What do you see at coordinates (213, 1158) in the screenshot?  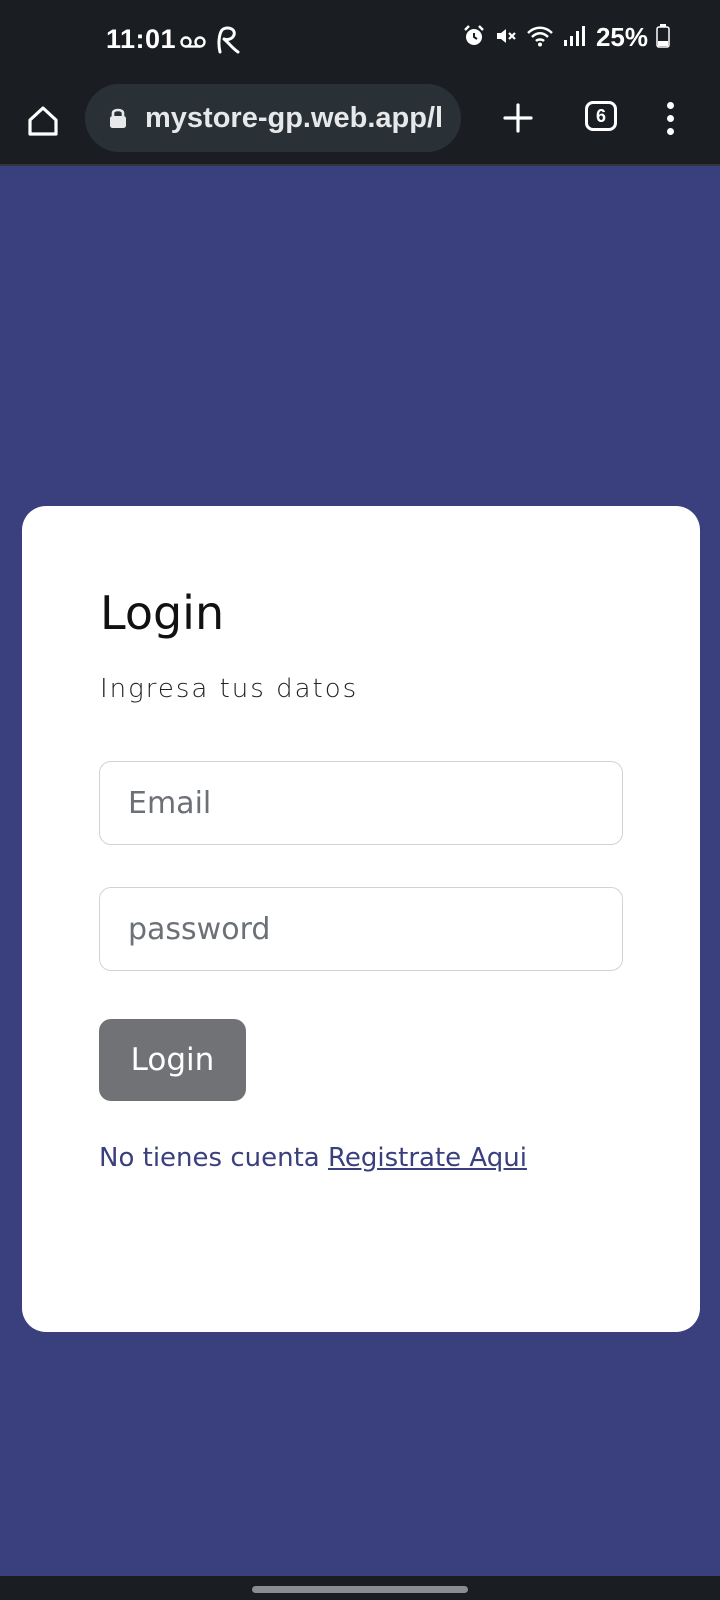 I see `register-prompt: No tienes cuenta` at bounding box center [213, 1158].